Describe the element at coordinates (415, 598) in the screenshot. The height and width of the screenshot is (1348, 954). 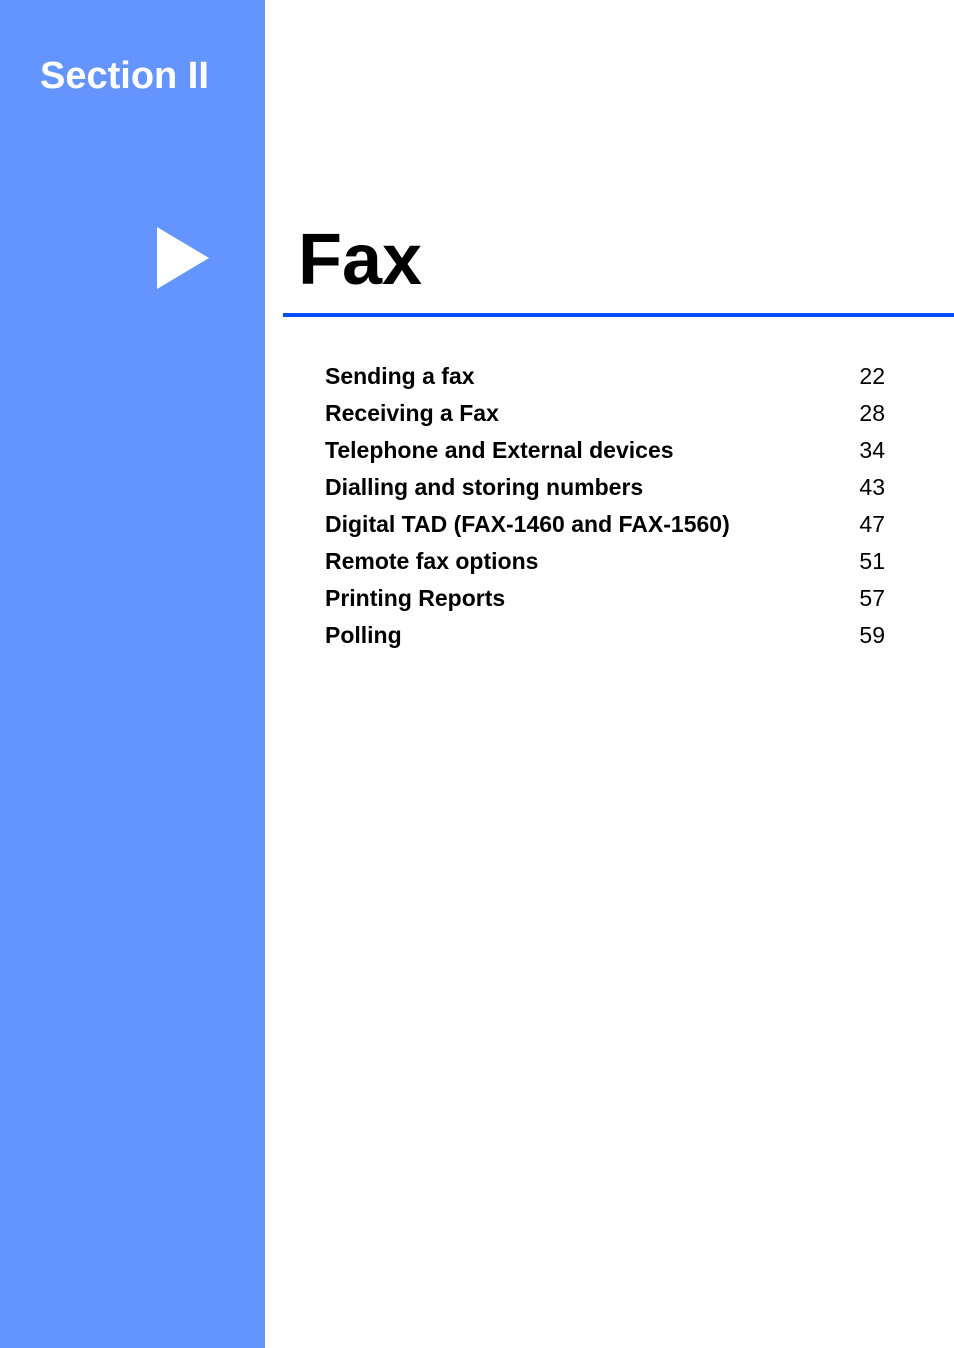
I see `toc-entry-label: Printing Reports` at that location.